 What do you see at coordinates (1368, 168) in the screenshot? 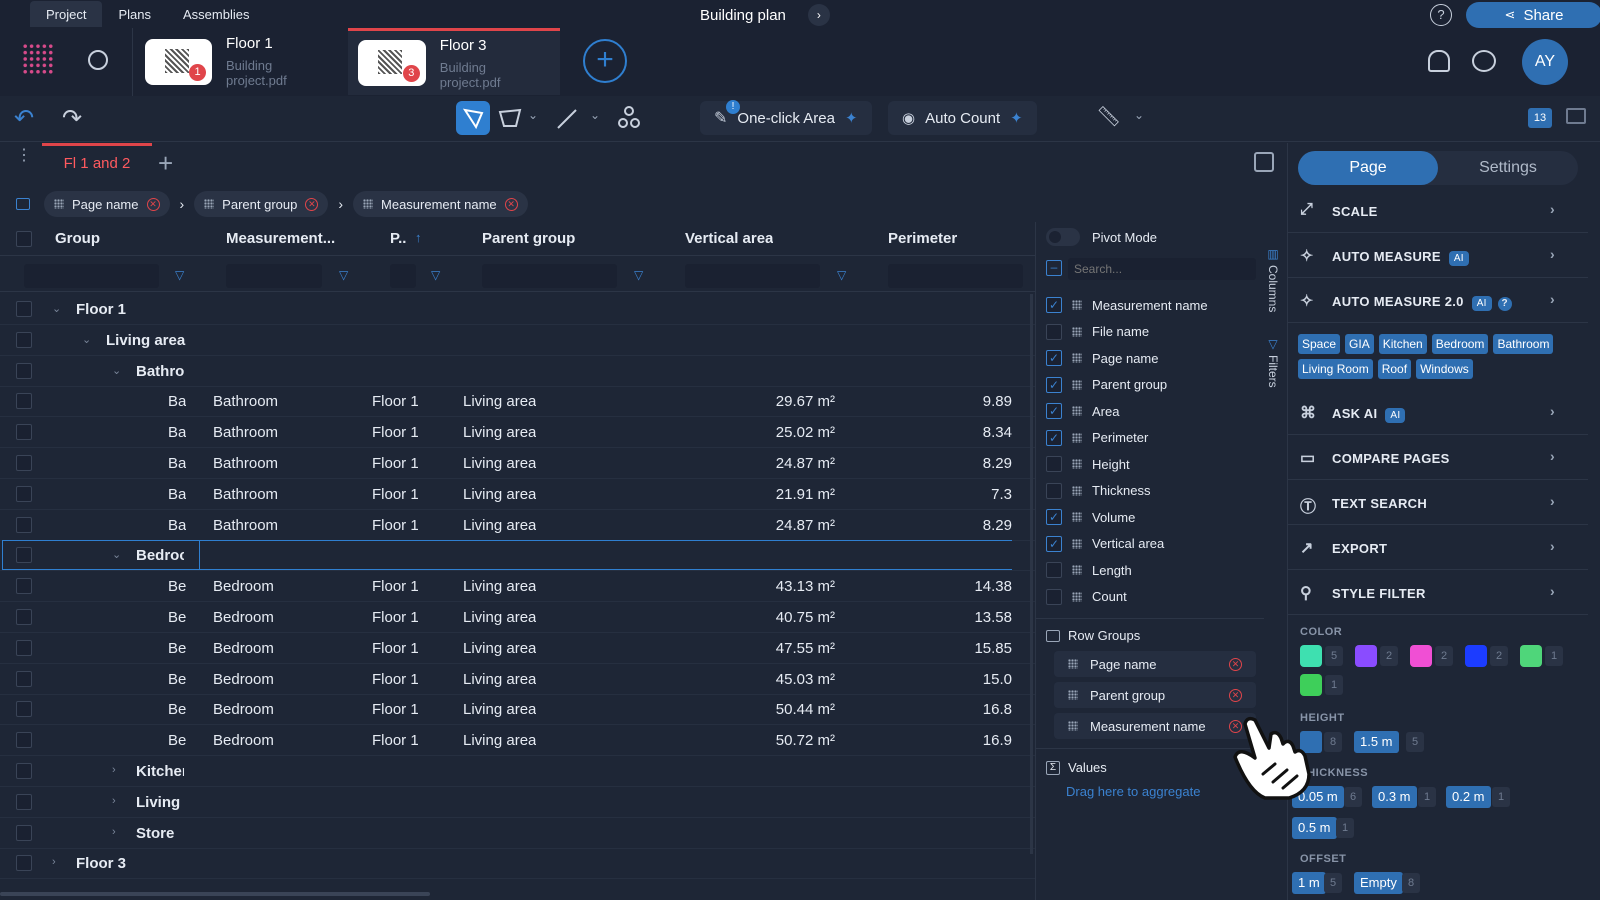
I see `segment-page: Page` at bounding box center [1368, 168].